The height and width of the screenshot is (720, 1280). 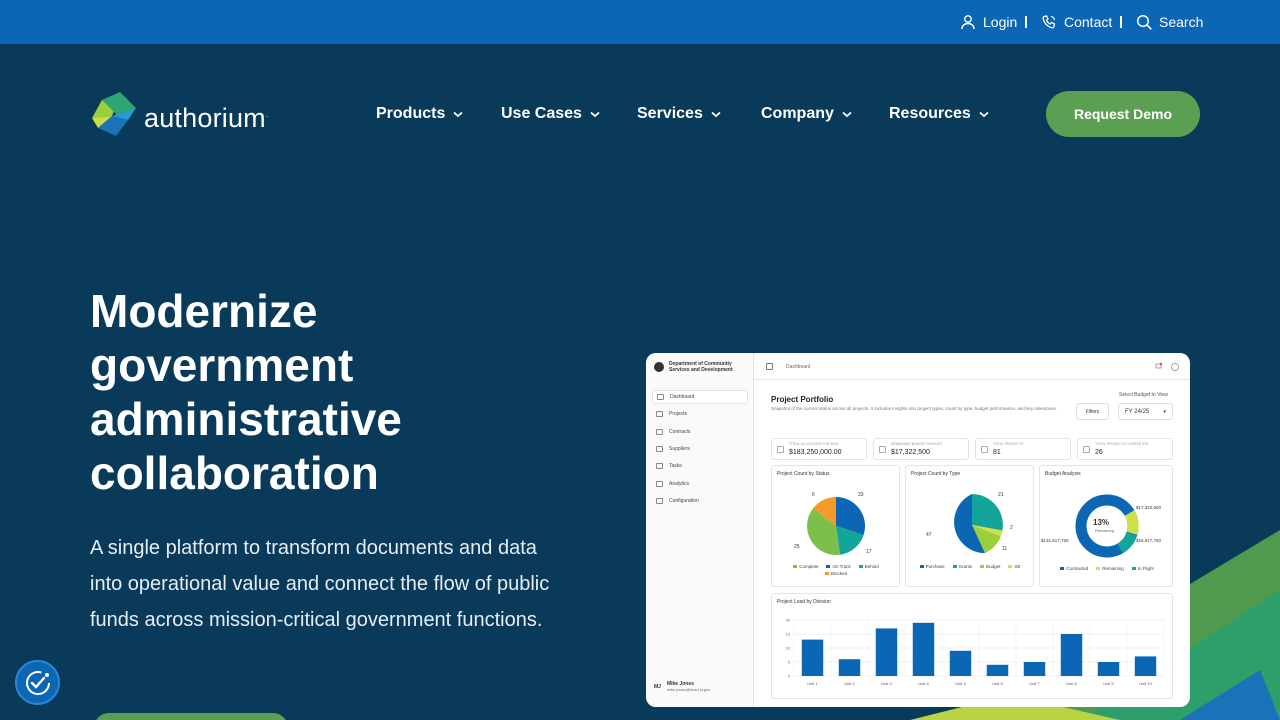 I want to click on header-divider, so click(x=972, y=379).